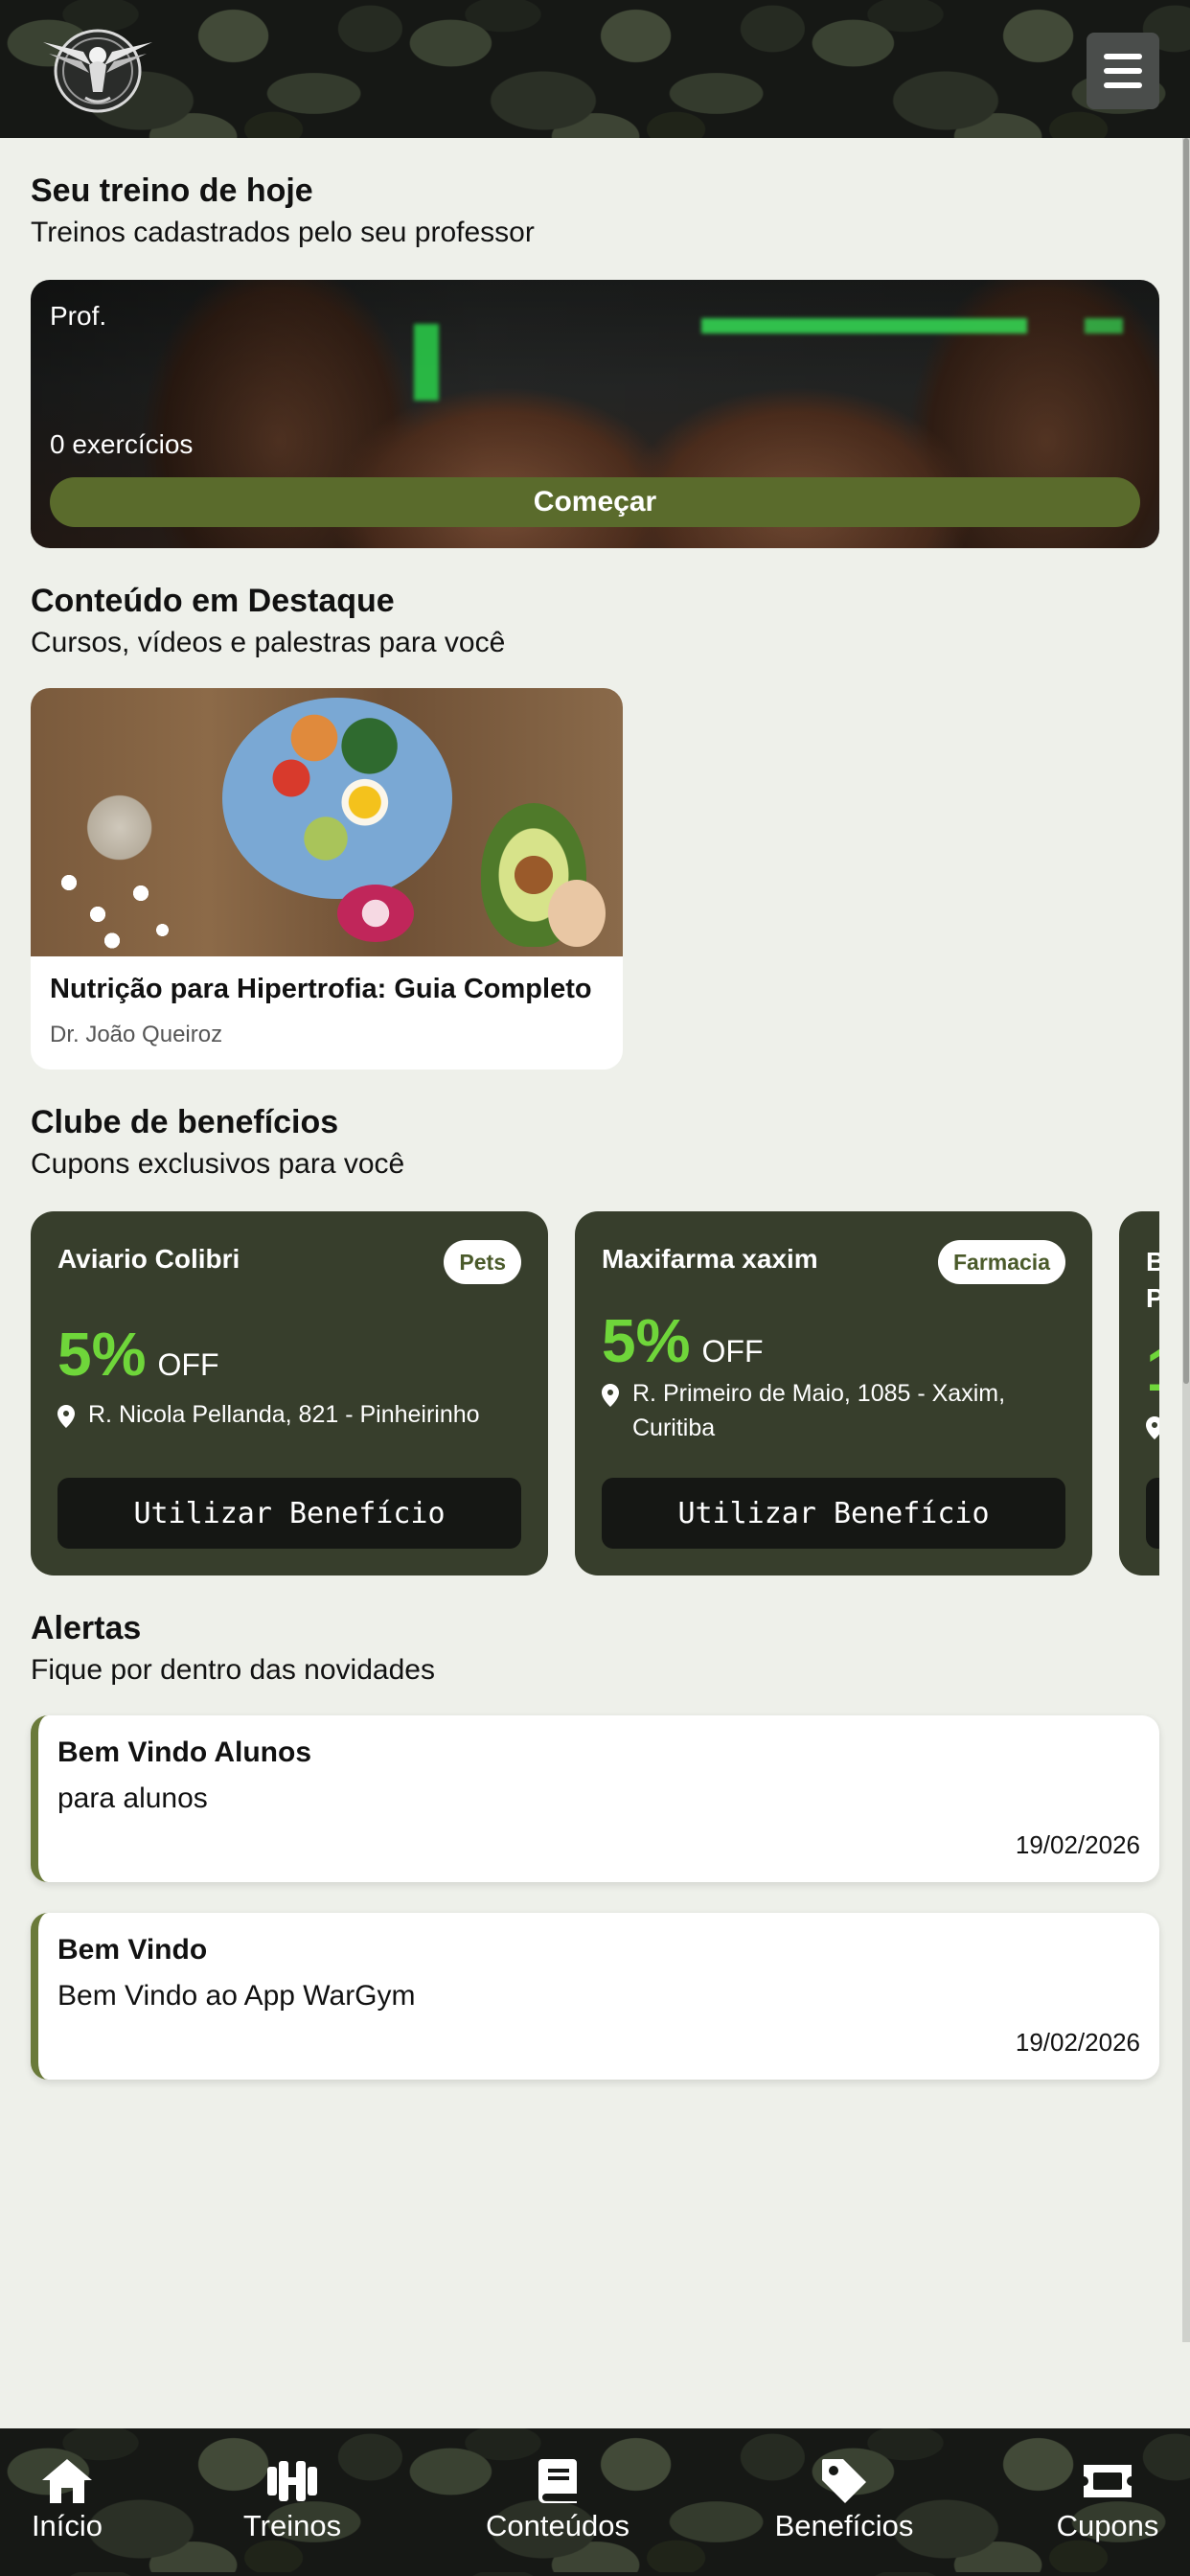 This screenshot has height=2576, width=1190. What do you see at coordinates (337, 798) in the screenshot?
I see `food-plate-image` at bounding box center [337, 798].